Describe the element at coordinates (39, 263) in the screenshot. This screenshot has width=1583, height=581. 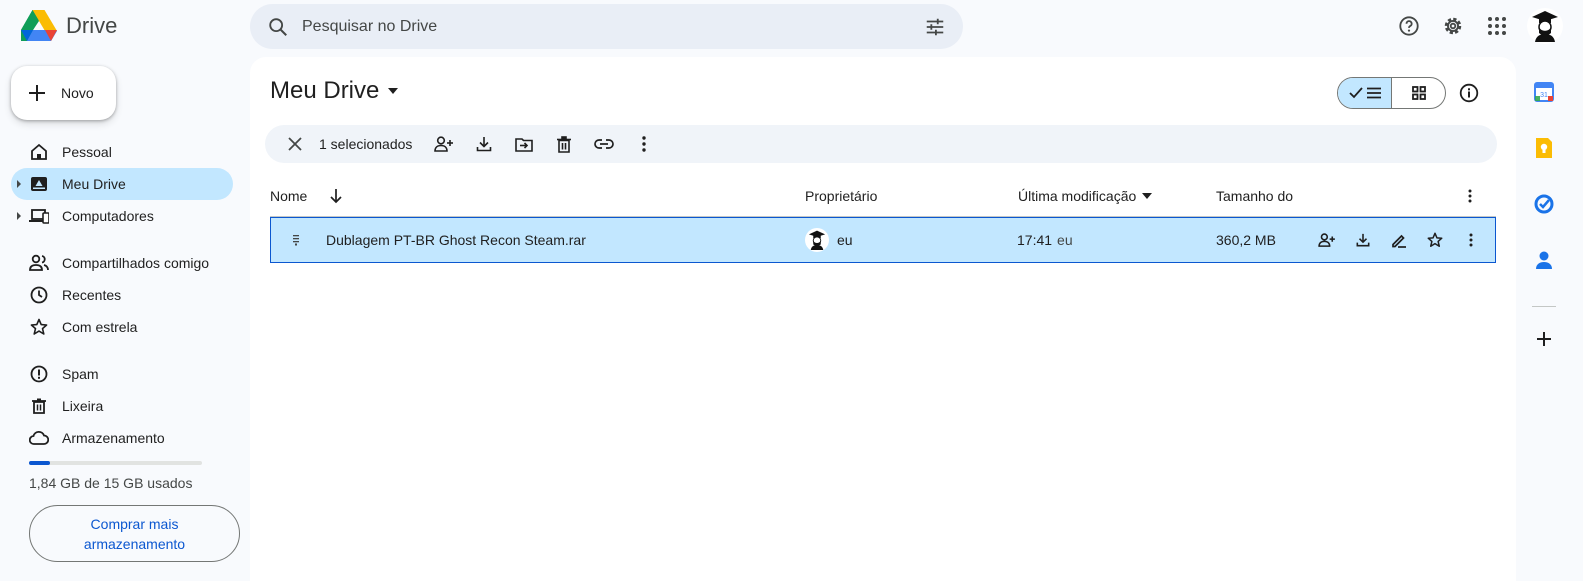
I see `shared-icon` at that location.